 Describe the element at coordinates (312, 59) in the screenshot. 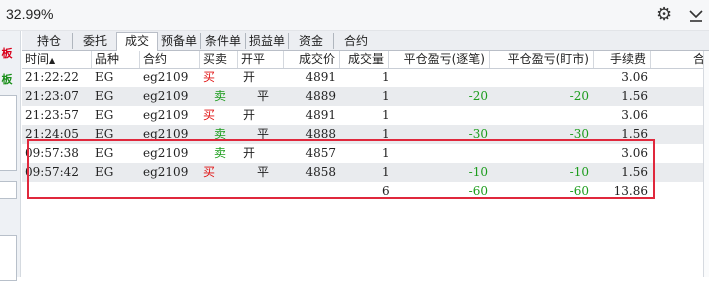

I see `col-price: 成交价` at that location.